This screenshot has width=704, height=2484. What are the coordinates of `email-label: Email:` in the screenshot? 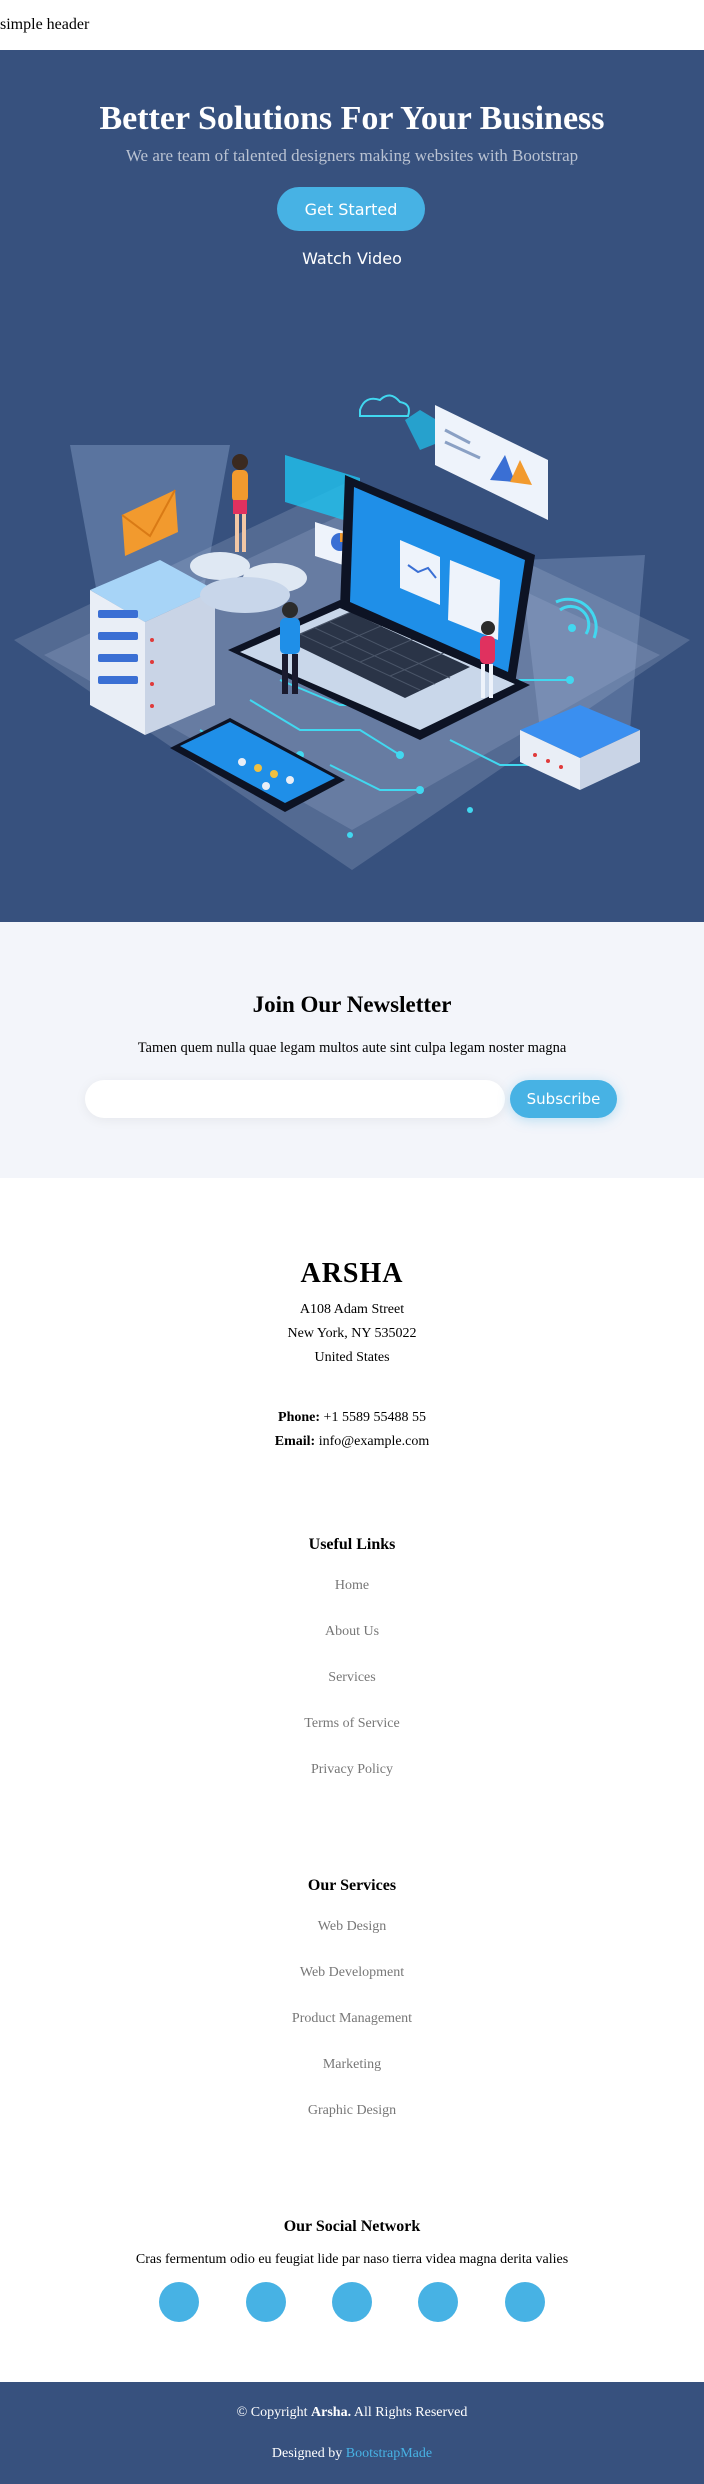 It's located at (295, 1441).